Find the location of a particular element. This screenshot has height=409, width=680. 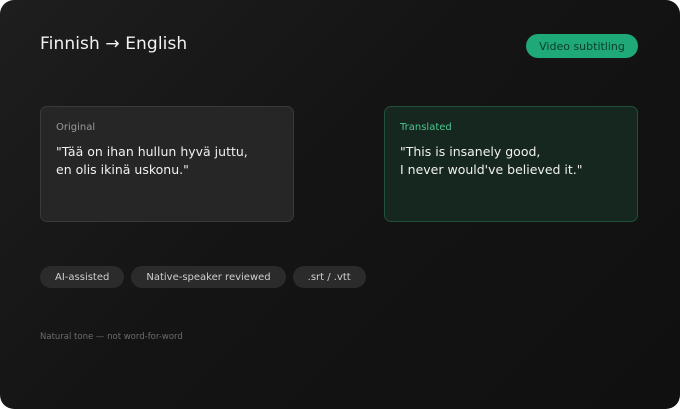

original-label: Original is located at coordinates (76, 127).